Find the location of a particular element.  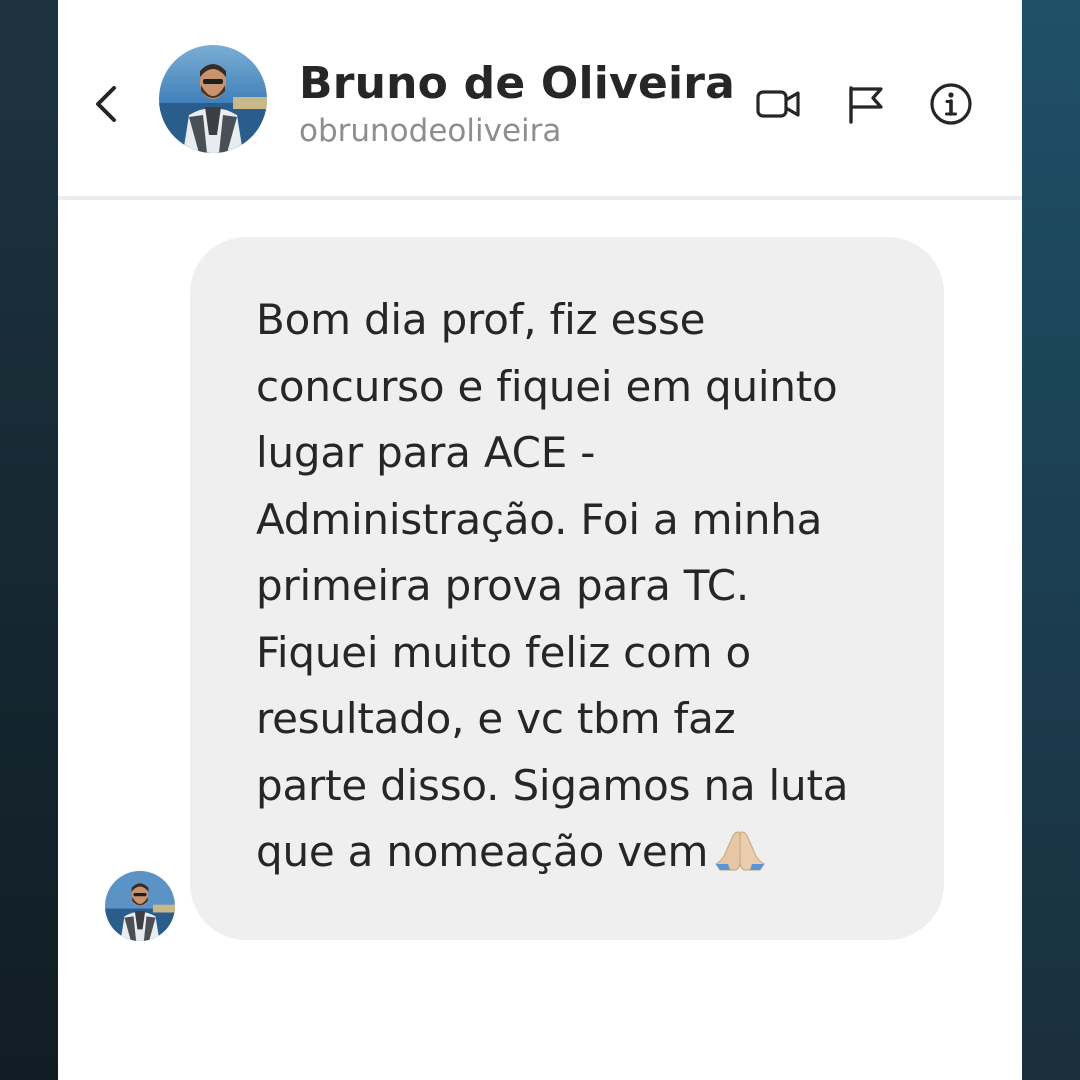

background-right is located at coordinates (1051, 540).